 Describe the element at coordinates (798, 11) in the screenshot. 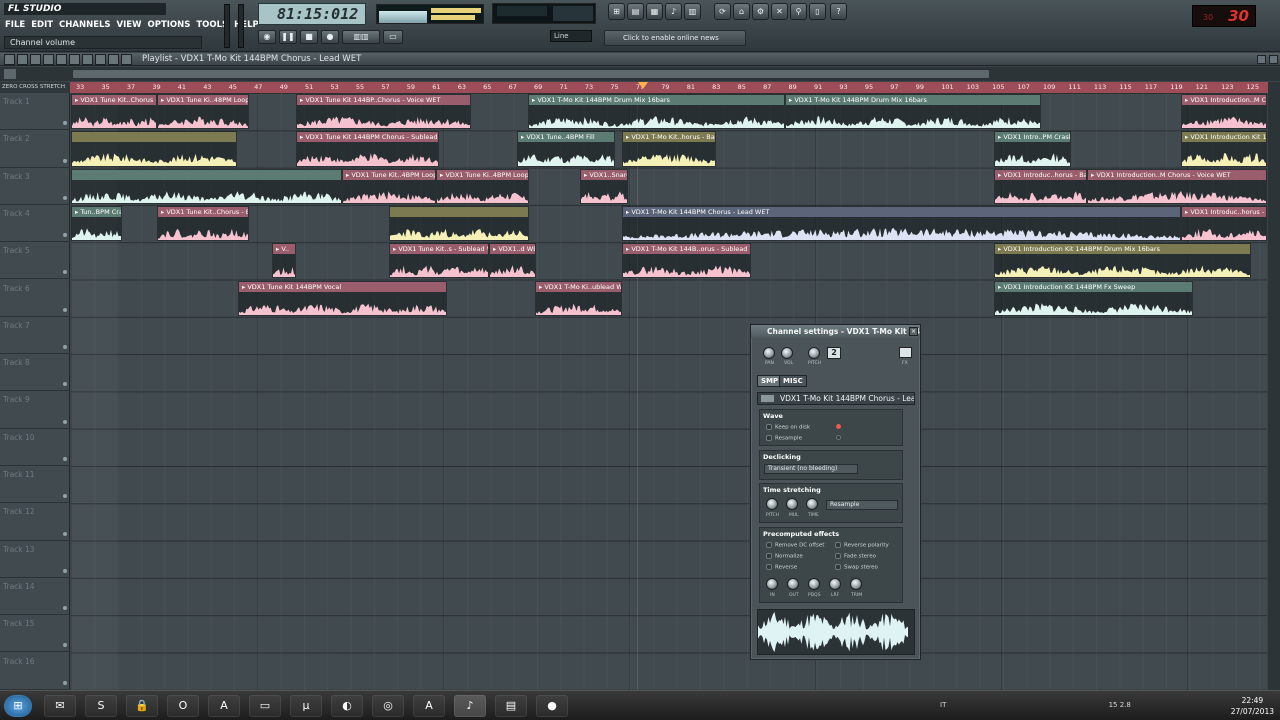

I see `tools-icon: ⚲` at that location.